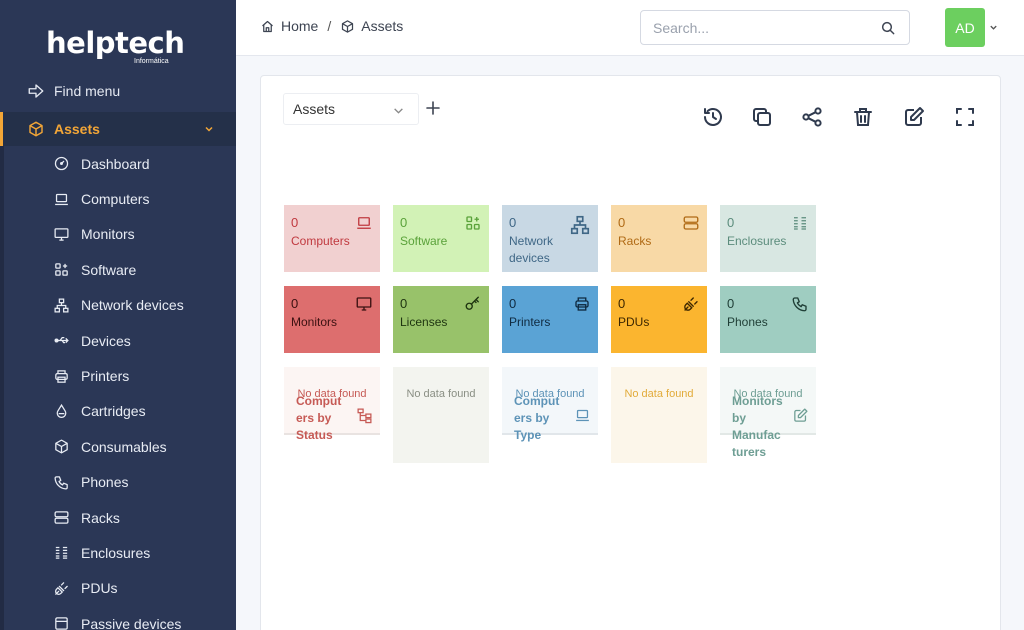 This screenshot has width=1024, height=630. I want to click on sidebar-item-racks: Racks, so click(120, 517).